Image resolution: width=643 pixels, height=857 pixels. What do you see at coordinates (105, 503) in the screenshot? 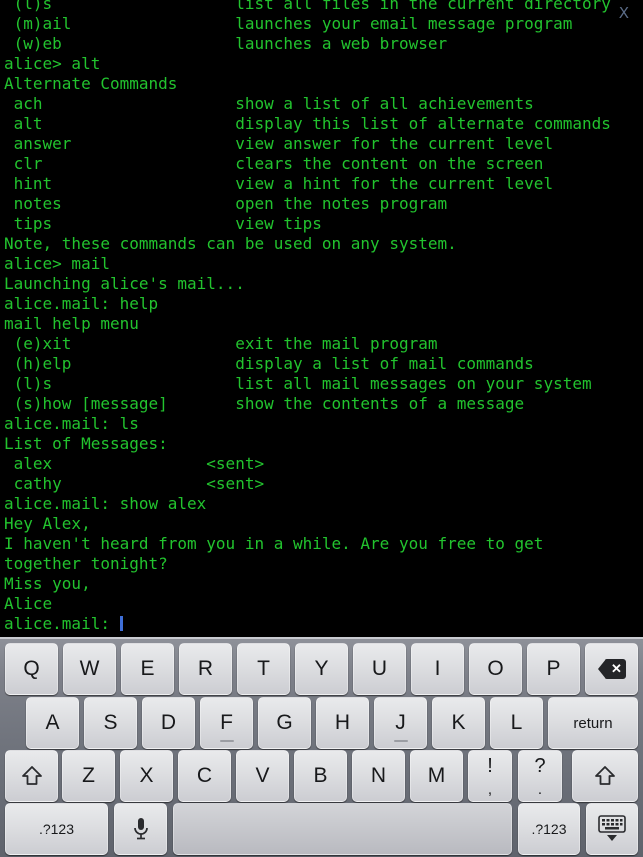
I see `terminal-line: alice.mail: show alex` at bounding box center [105, 503].